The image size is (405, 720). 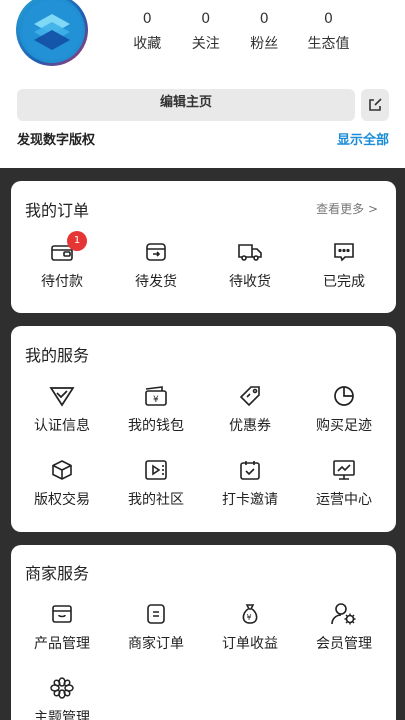 I want to click on service-label: 优惠券, so click(x=250, y=426).